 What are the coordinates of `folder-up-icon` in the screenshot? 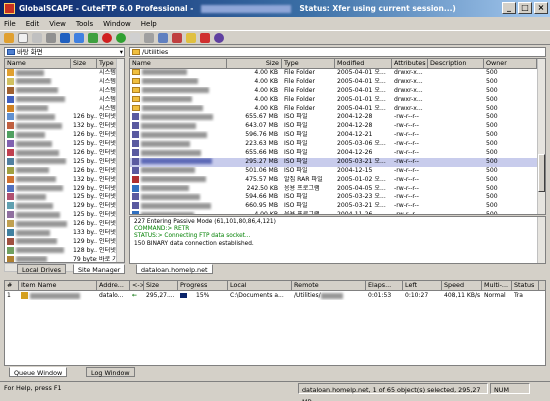 It's located at (149, 37).